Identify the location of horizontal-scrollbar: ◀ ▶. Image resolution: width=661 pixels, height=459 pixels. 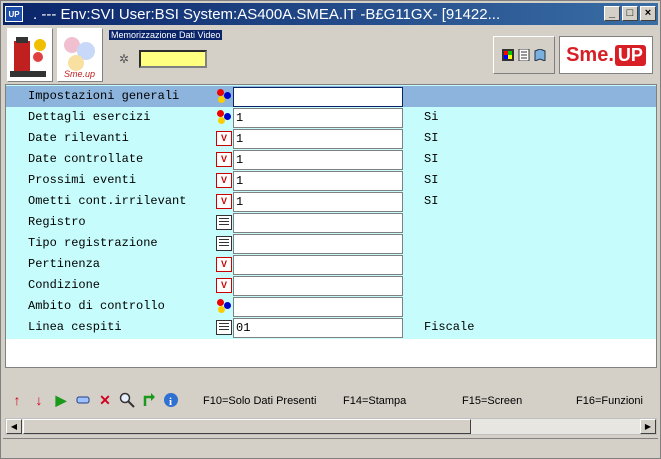
(331, 426).